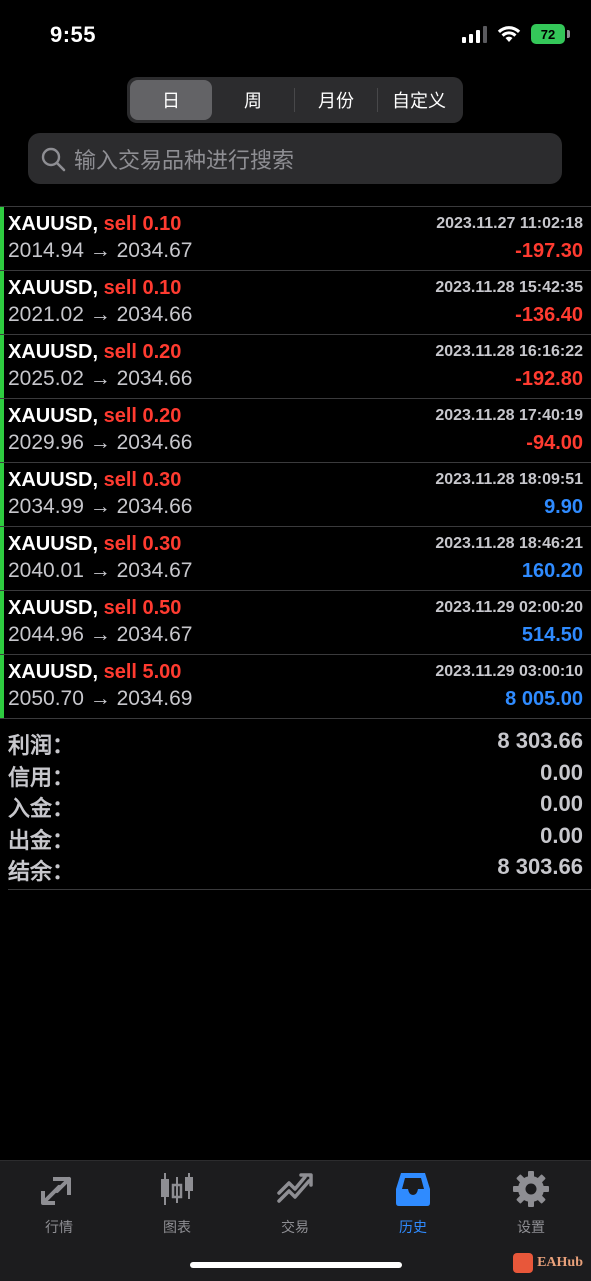 This screenshot has height=1281, width=591. Describe the element at coordinates (509, 607) in the screenshot. I see `deal-time: 2023.11.29 02:00:20` at that location.